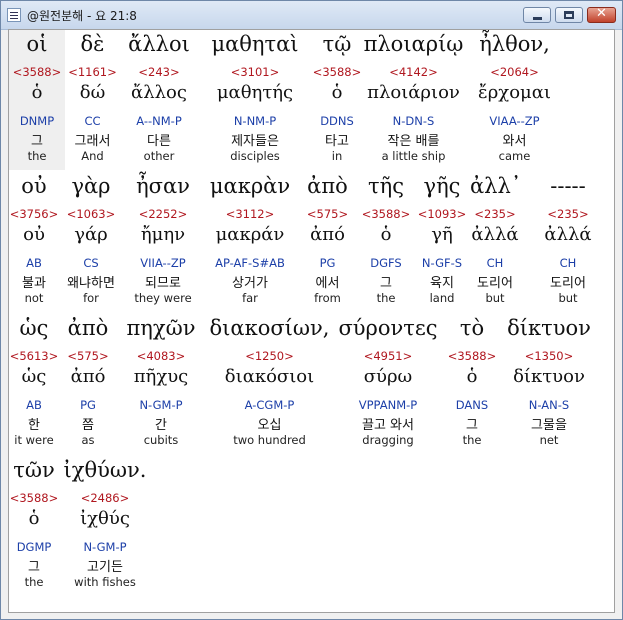 This screenshot has height=620, width=623. What do you see at coordinates (92, 121) in the screenshot?
I see `parsing-code: CC` at bounding box center [92, 121].